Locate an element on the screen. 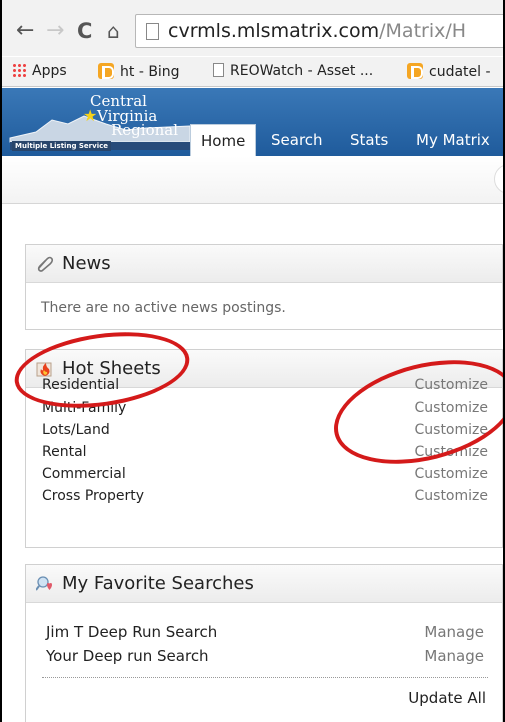  favorite-search-link: Jim T Deep Run Search is located at coordinates (131, 632).